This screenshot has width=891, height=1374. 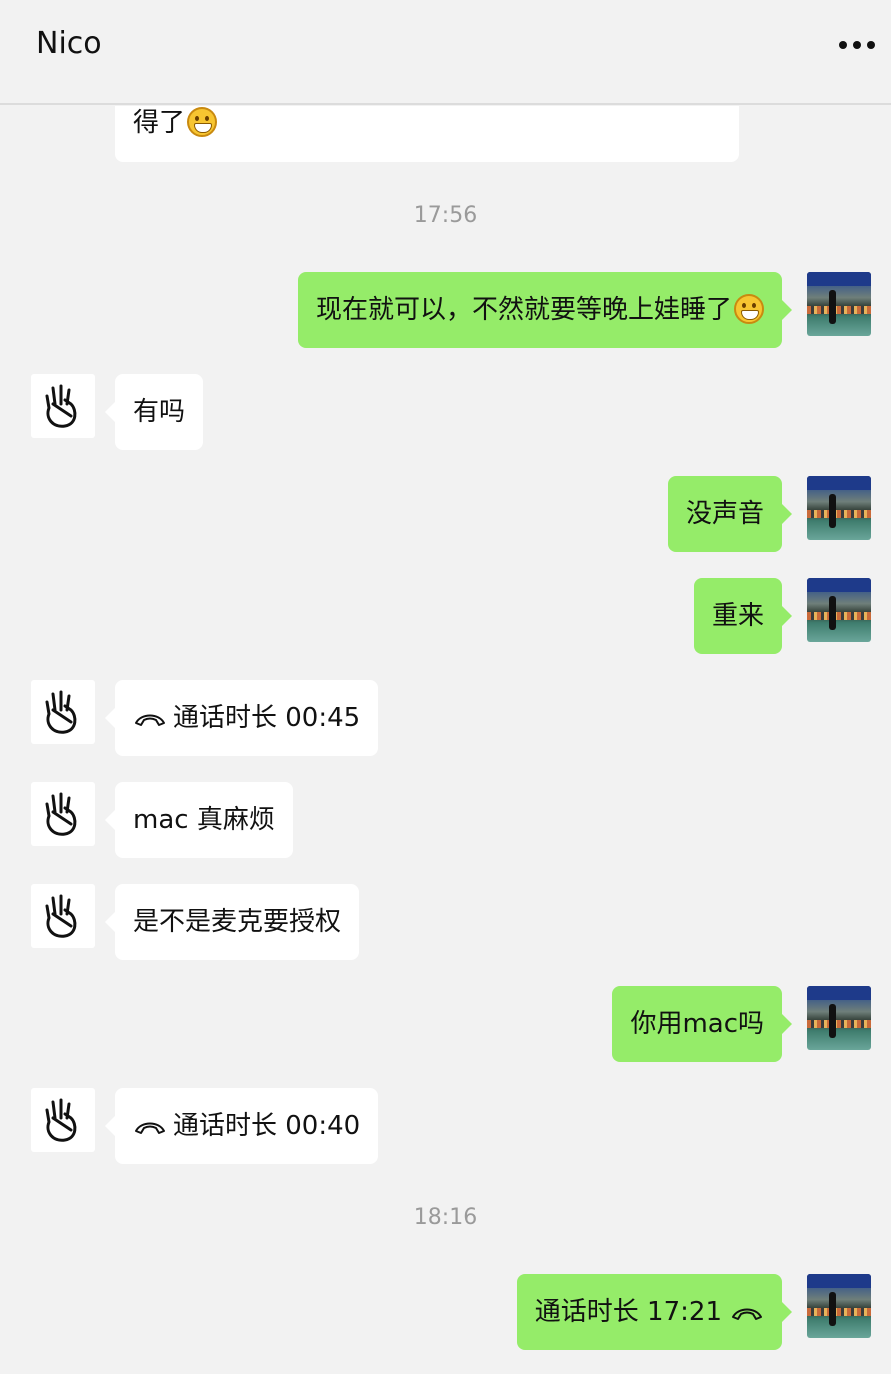 I want to click on message-bubble: 有吗, so click(x=154, y=412).